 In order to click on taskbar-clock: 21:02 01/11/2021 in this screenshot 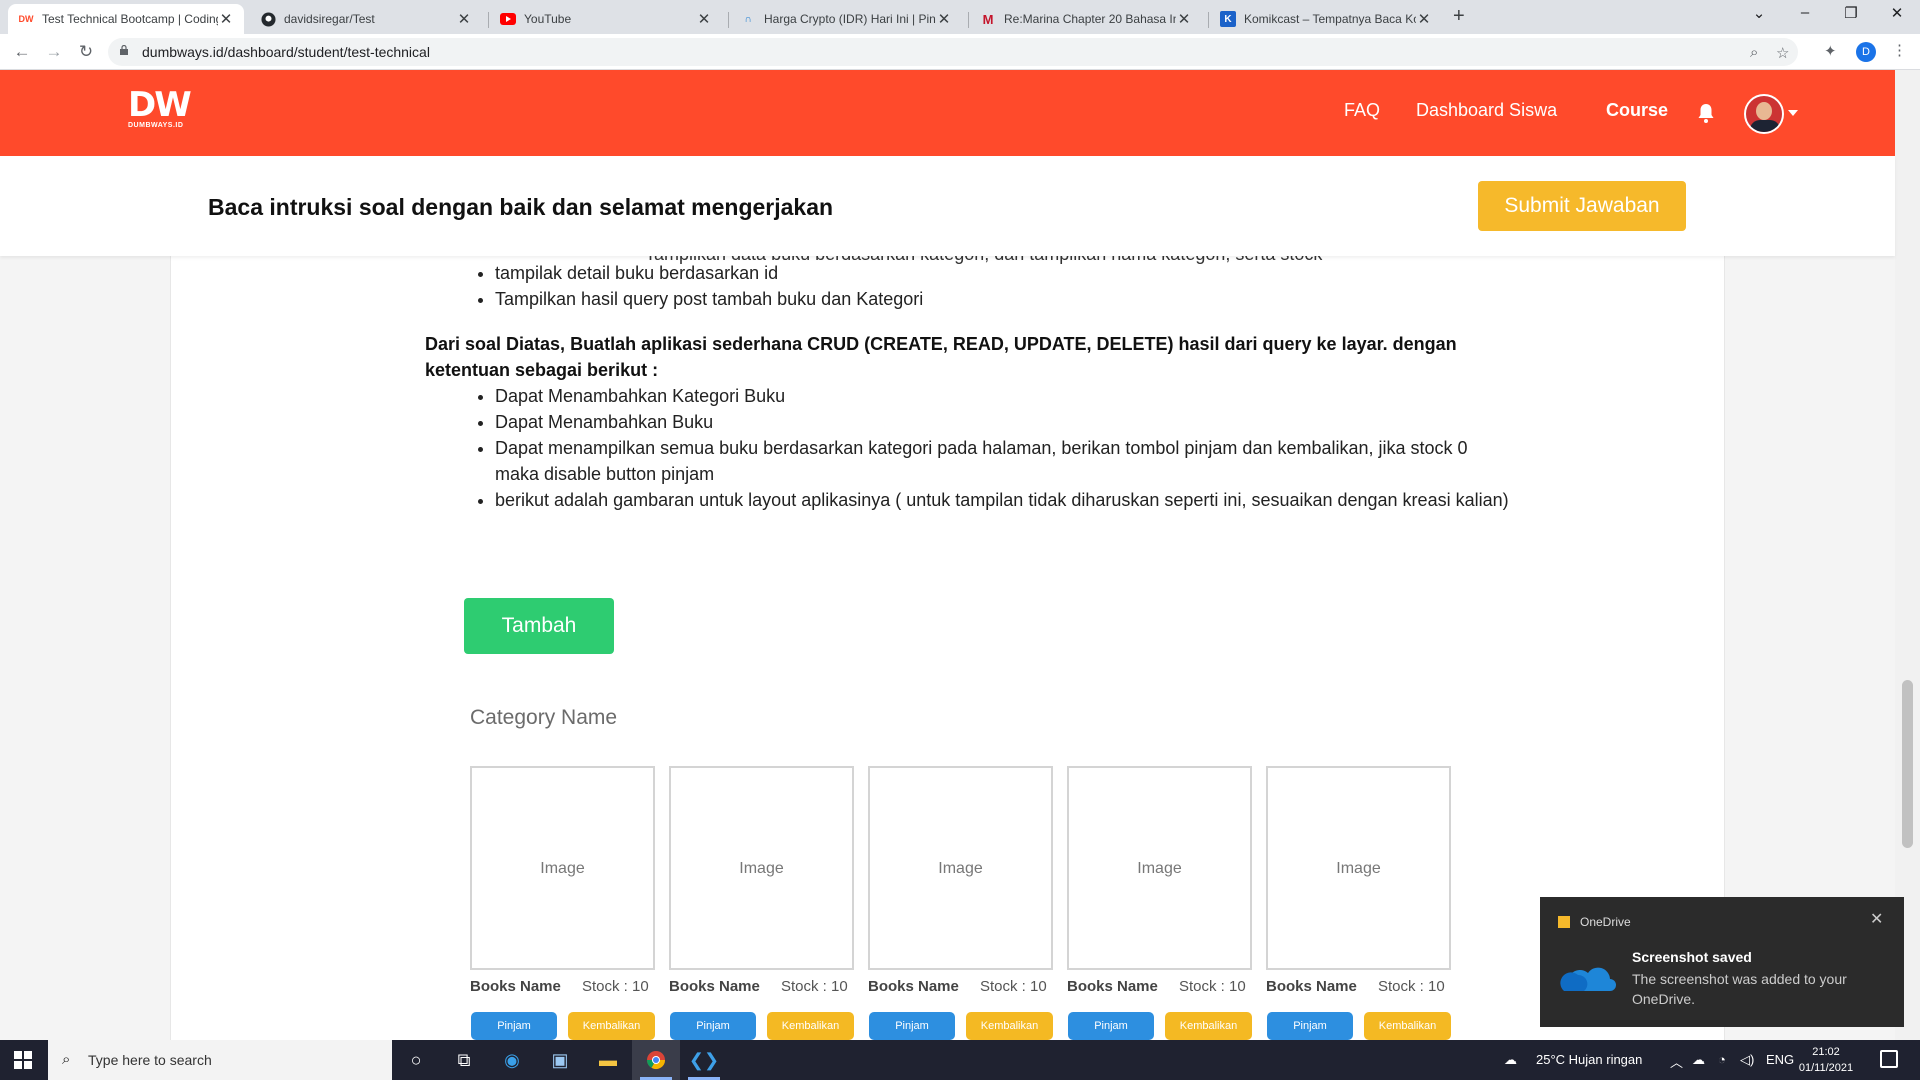, I will do `click(1826, 1060)`.